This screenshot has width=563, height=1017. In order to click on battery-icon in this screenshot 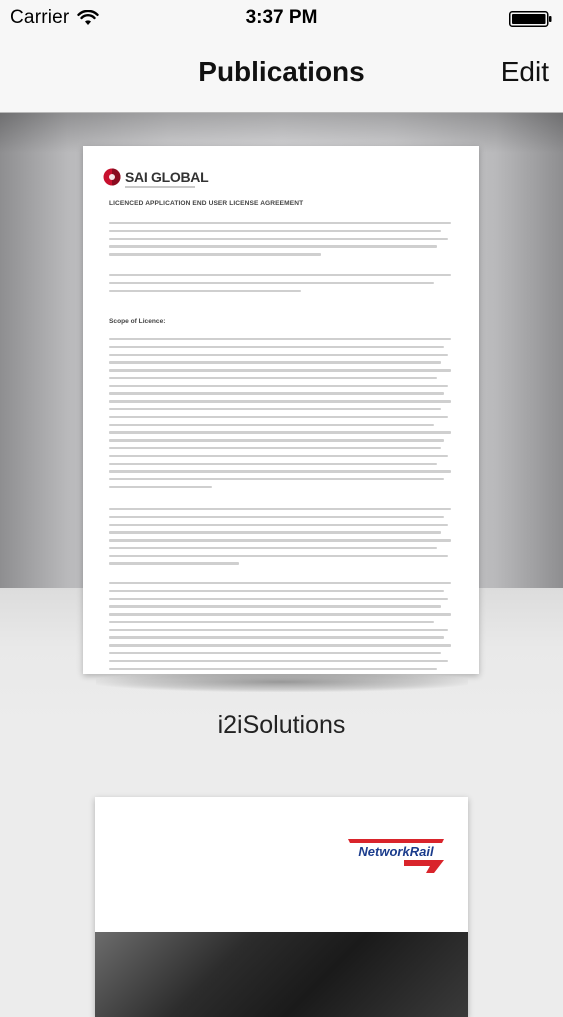, I will do `click(530, 19)`.